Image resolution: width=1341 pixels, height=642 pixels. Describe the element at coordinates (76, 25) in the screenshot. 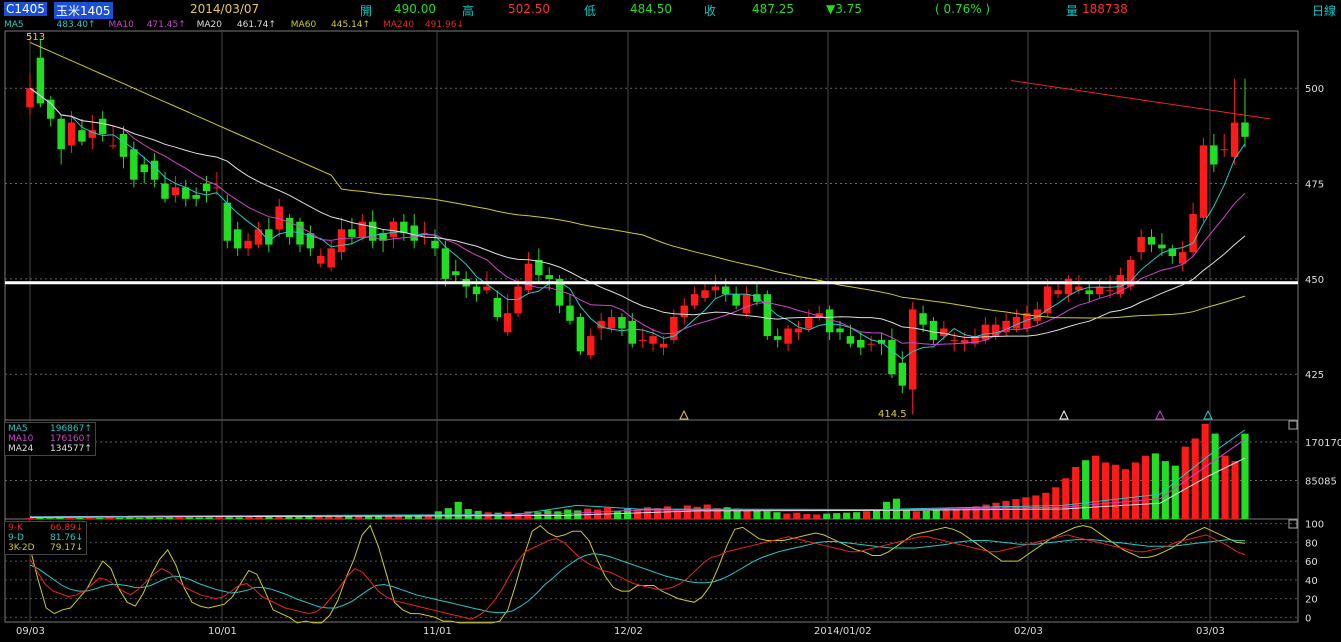

I see `ma5-value: 483.40↑` at that location.